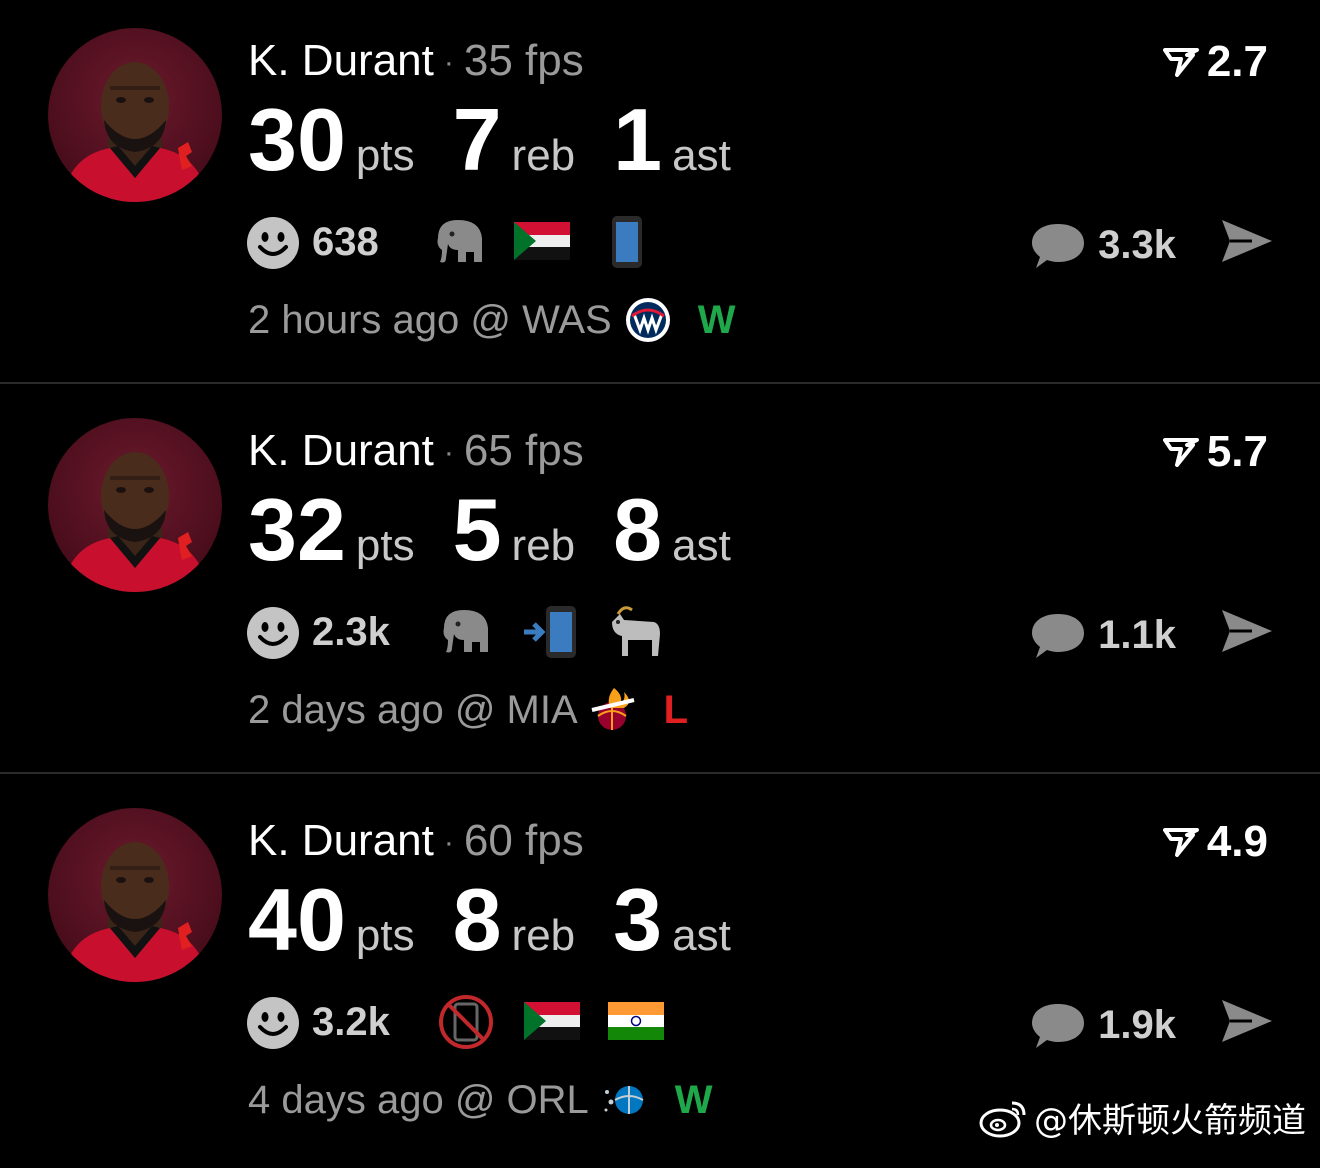  I want to click on points-value: 40, so click(297, 919).